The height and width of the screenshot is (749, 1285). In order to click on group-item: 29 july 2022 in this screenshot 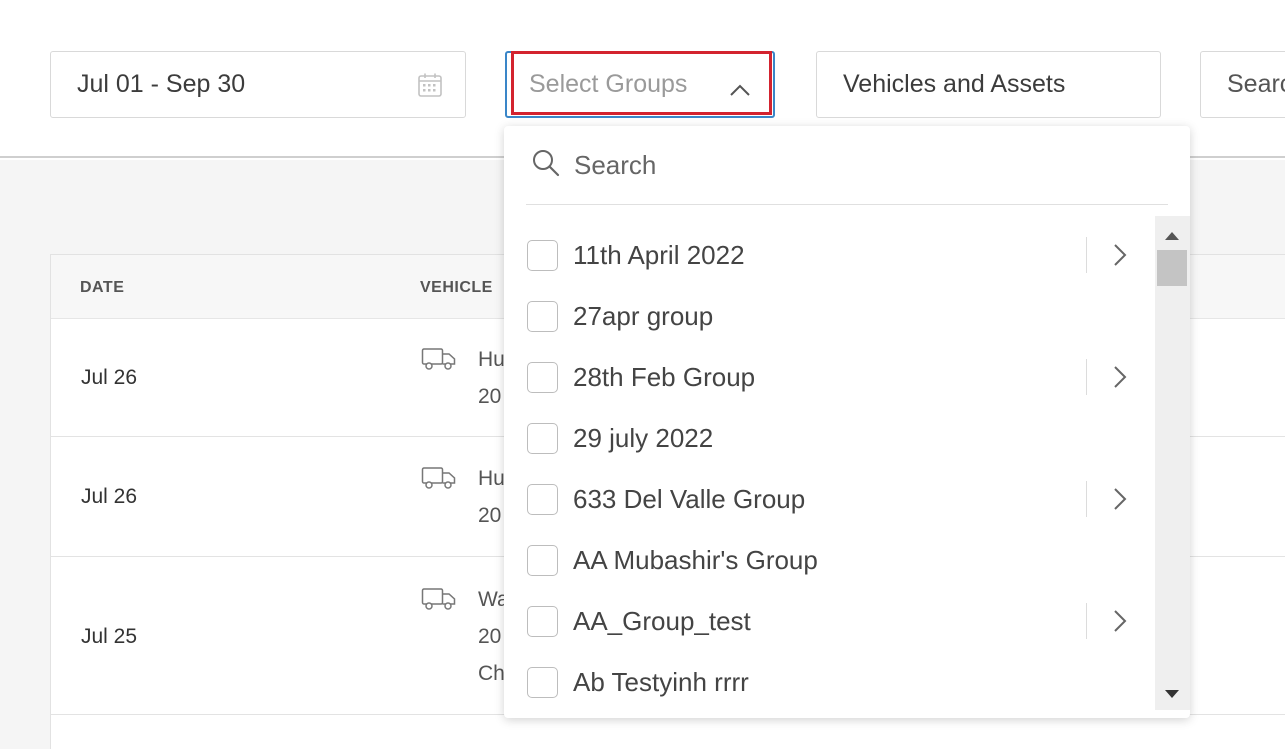, I will do `click(829, 438)`.